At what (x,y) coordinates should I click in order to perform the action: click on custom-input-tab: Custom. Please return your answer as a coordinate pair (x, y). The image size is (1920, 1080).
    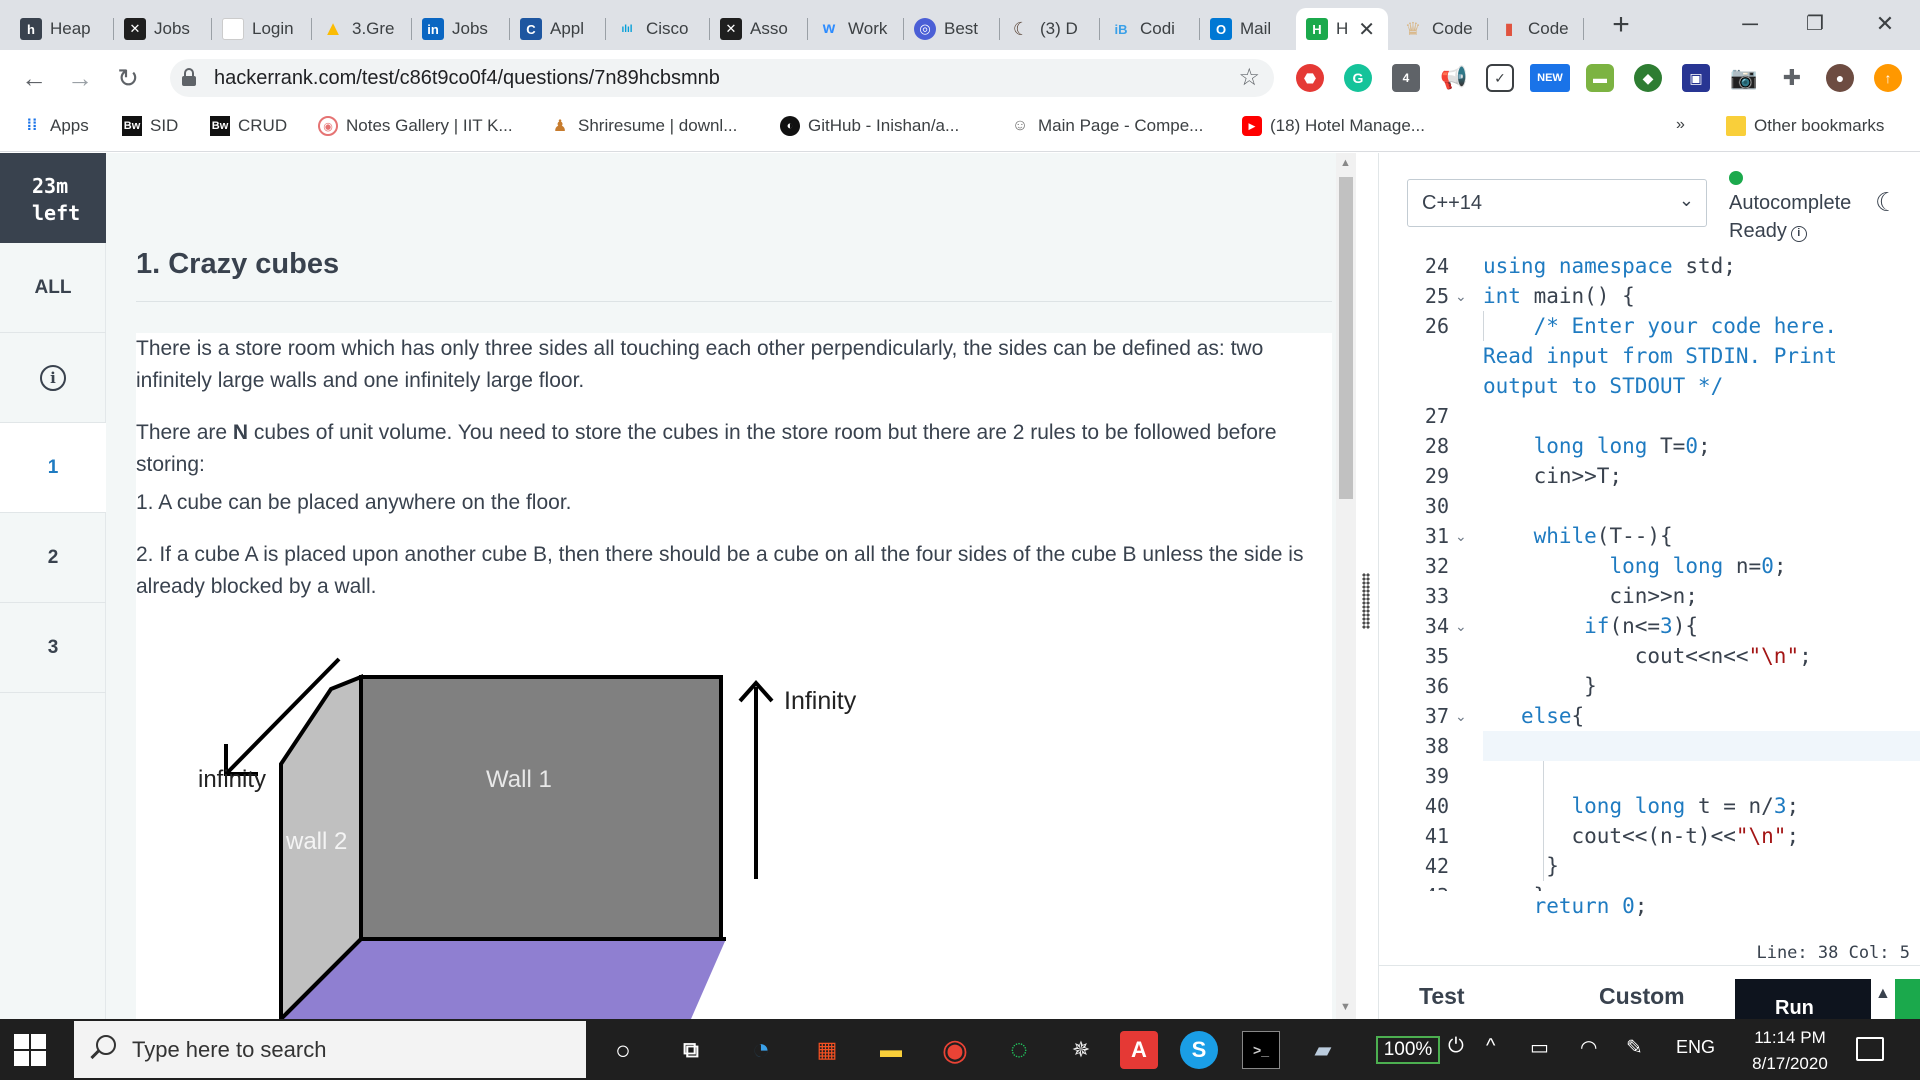
    Looking at the image, I should click on (1642, 996).